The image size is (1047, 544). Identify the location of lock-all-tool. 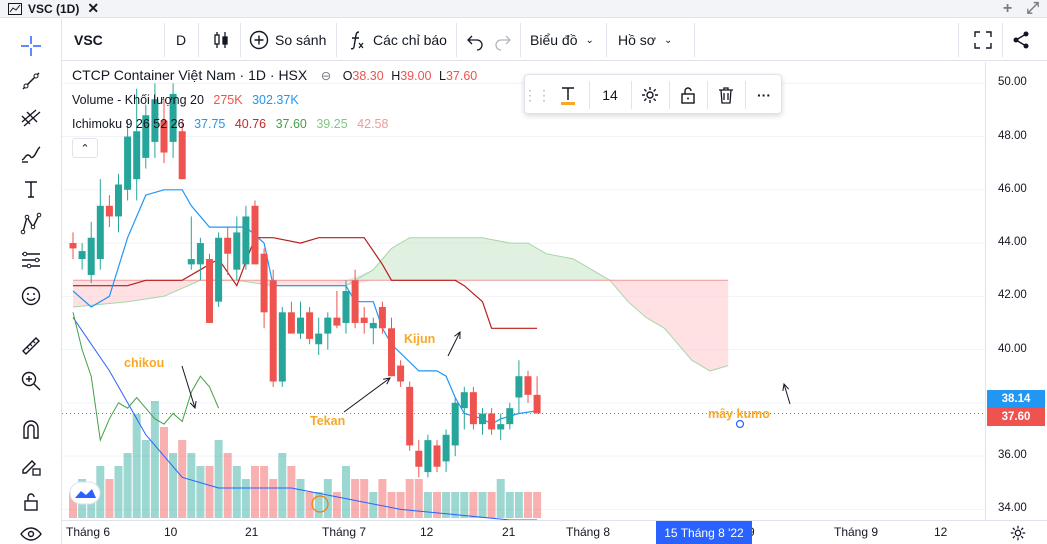
(31, 502).